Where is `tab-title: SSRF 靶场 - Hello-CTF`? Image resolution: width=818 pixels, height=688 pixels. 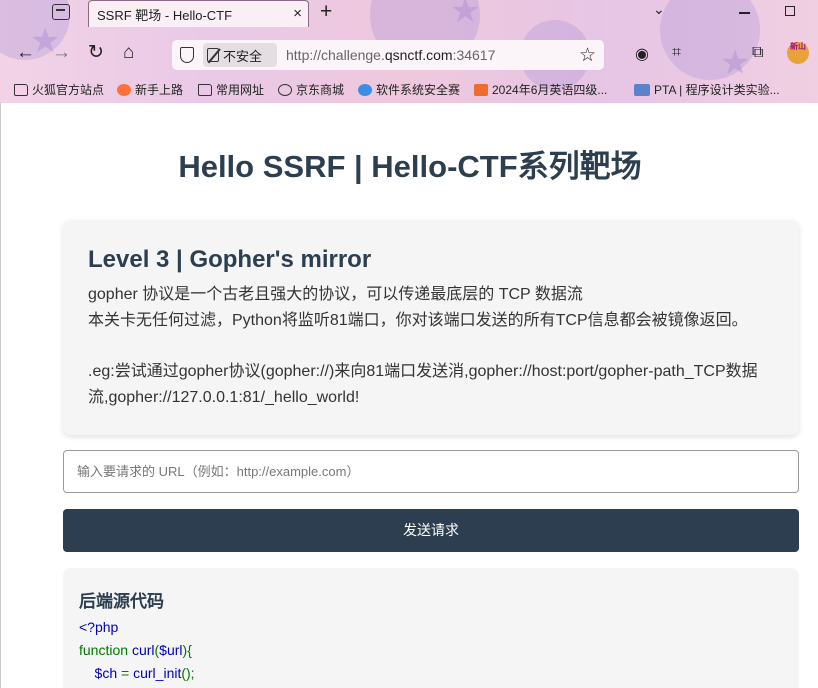 tab-title: SSRF 靶场 - Hello-CTF is located at coordinates (165, 15).